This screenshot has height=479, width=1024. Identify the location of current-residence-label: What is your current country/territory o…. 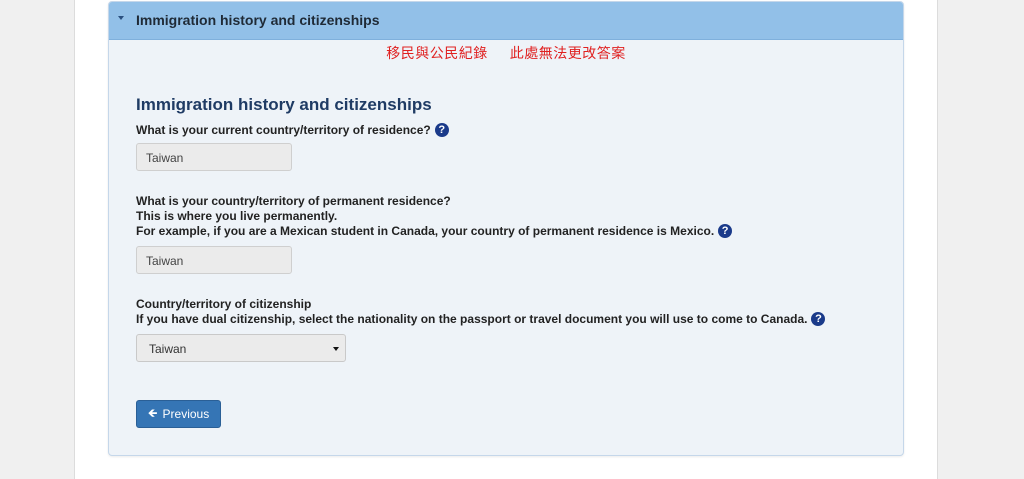
(292, 130).